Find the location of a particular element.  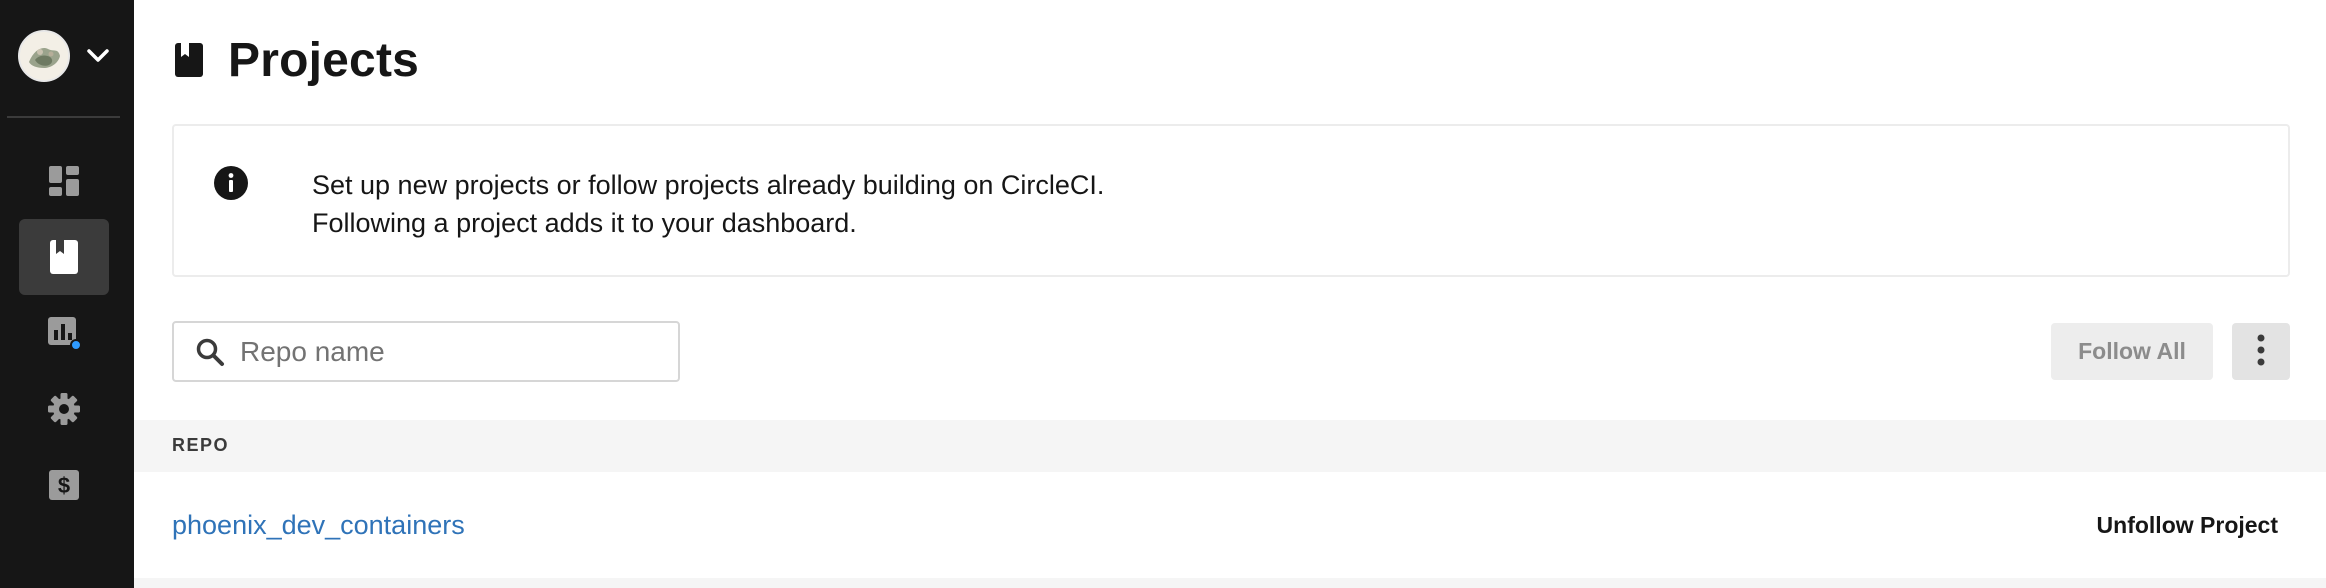

sidebar-item-dashboard is located at coordinates (64, 181).